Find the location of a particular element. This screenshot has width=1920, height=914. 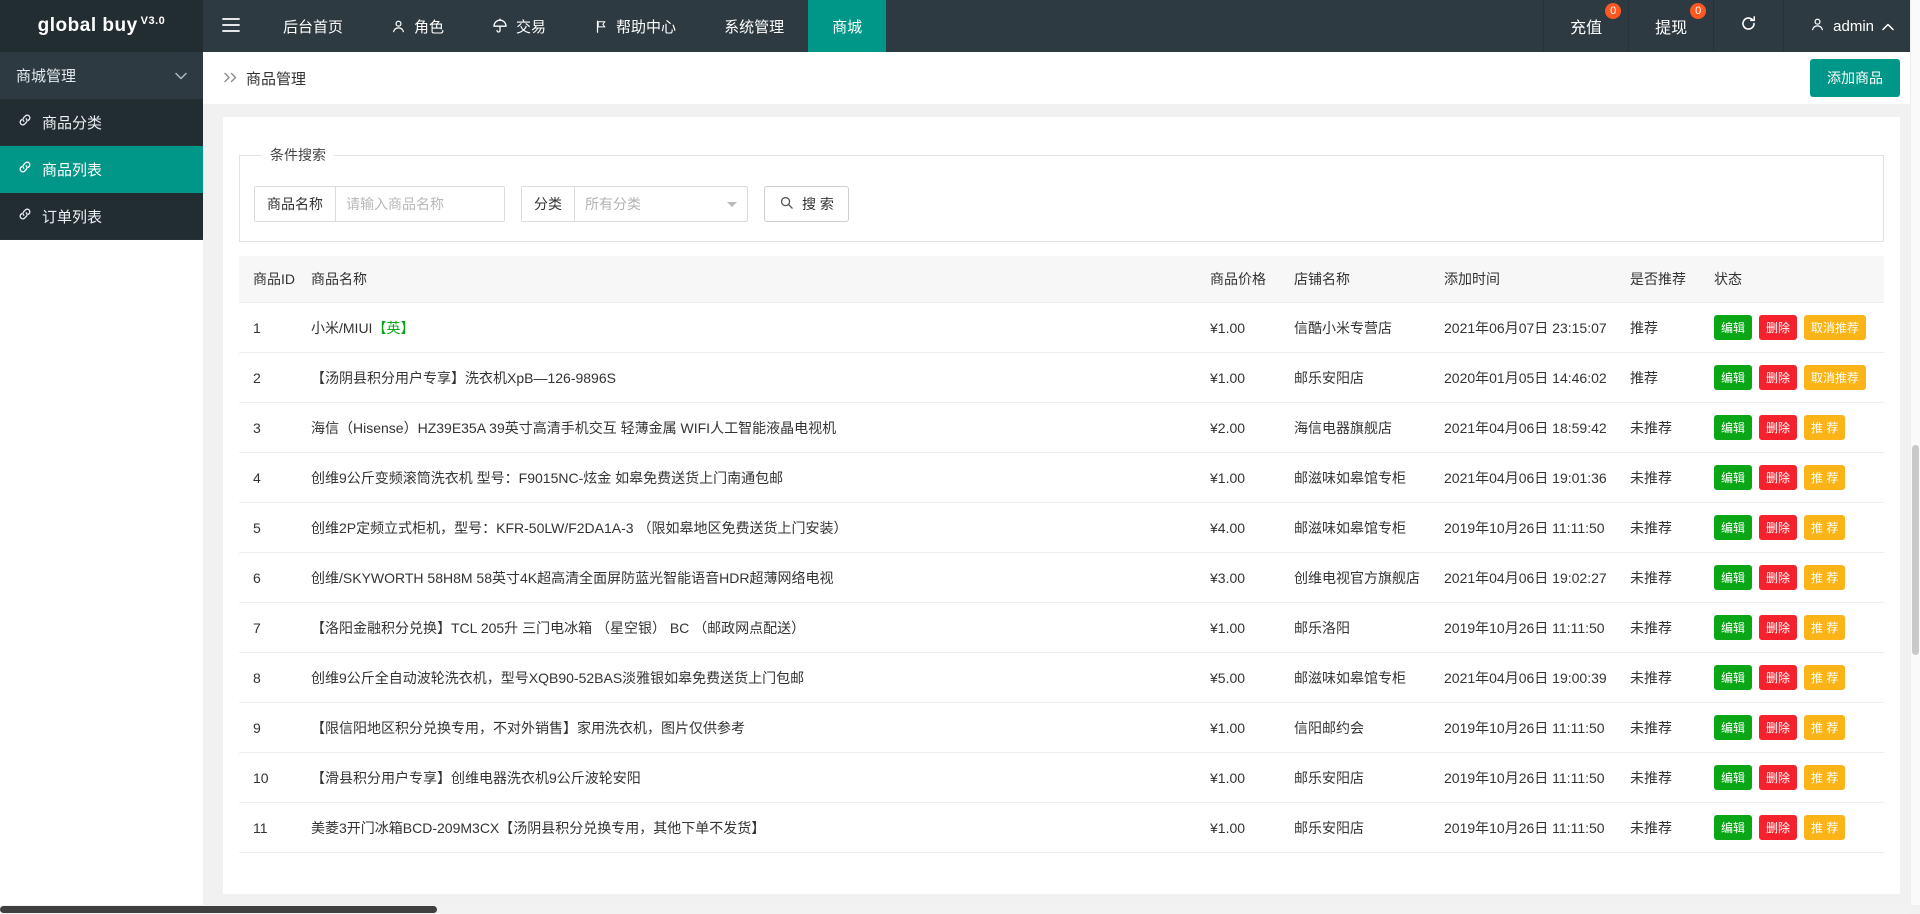

header-add-time: 添加时间 is located at coordinates (1529, 279).